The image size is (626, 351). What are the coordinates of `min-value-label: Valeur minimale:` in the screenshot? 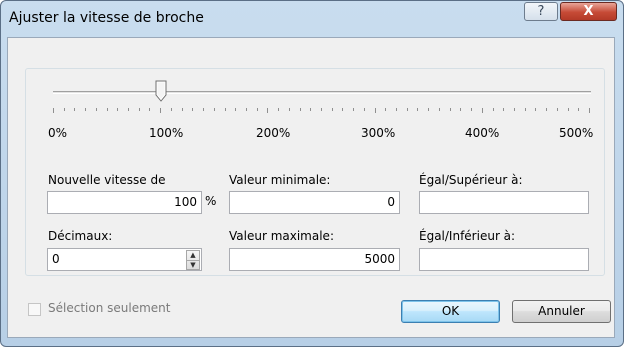 It's located at (280, 180).